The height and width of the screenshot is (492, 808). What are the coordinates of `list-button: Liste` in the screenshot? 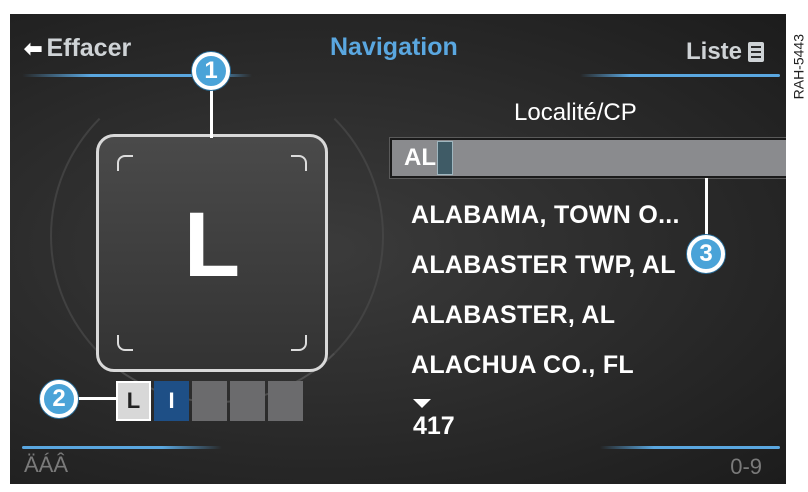 It's located at (725, 52).